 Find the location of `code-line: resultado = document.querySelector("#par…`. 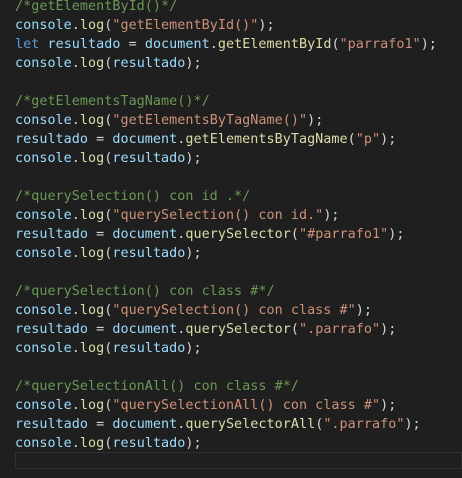

code-line: resultado = document.querySelector("#par… is located at coordinates (238, 234).